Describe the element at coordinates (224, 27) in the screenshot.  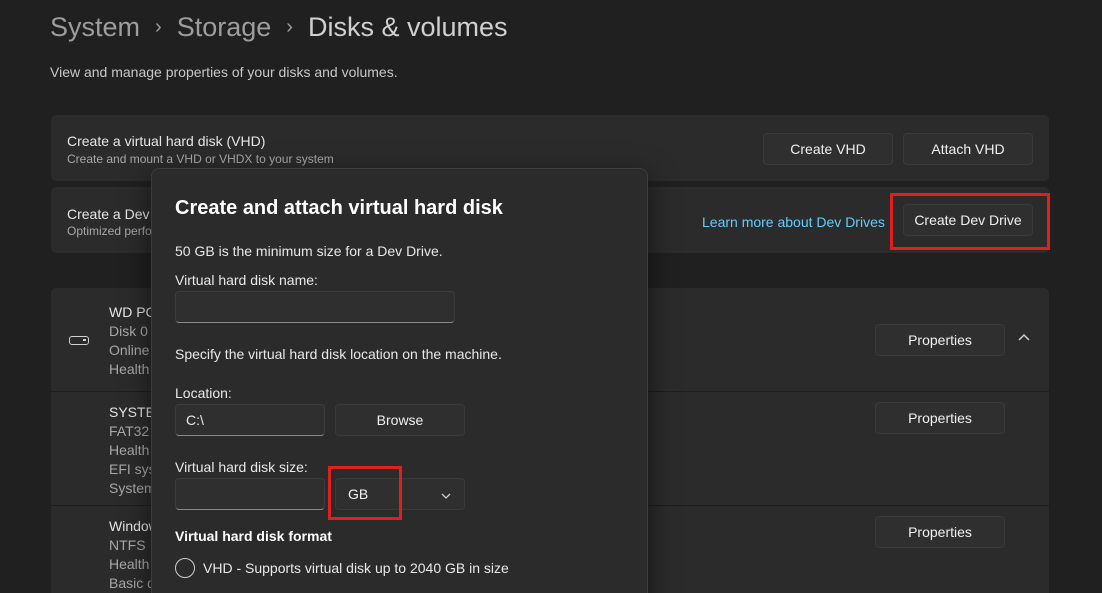
I see `breadcrumb-storage: Storage` at that location.